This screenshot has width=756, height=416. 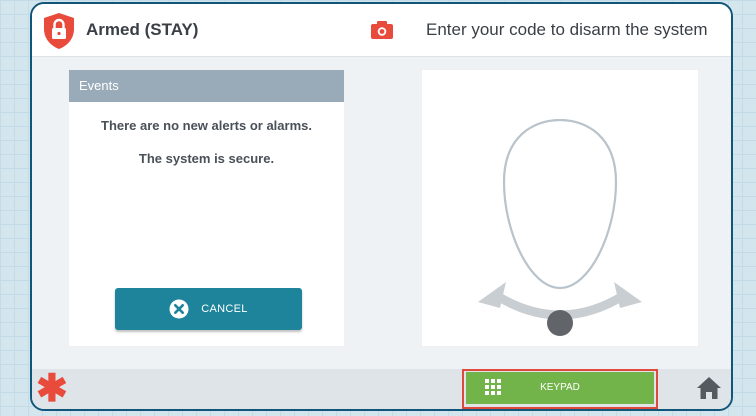 I want to click on keypad-button: KEYPAD, so click(x=560, y=388).